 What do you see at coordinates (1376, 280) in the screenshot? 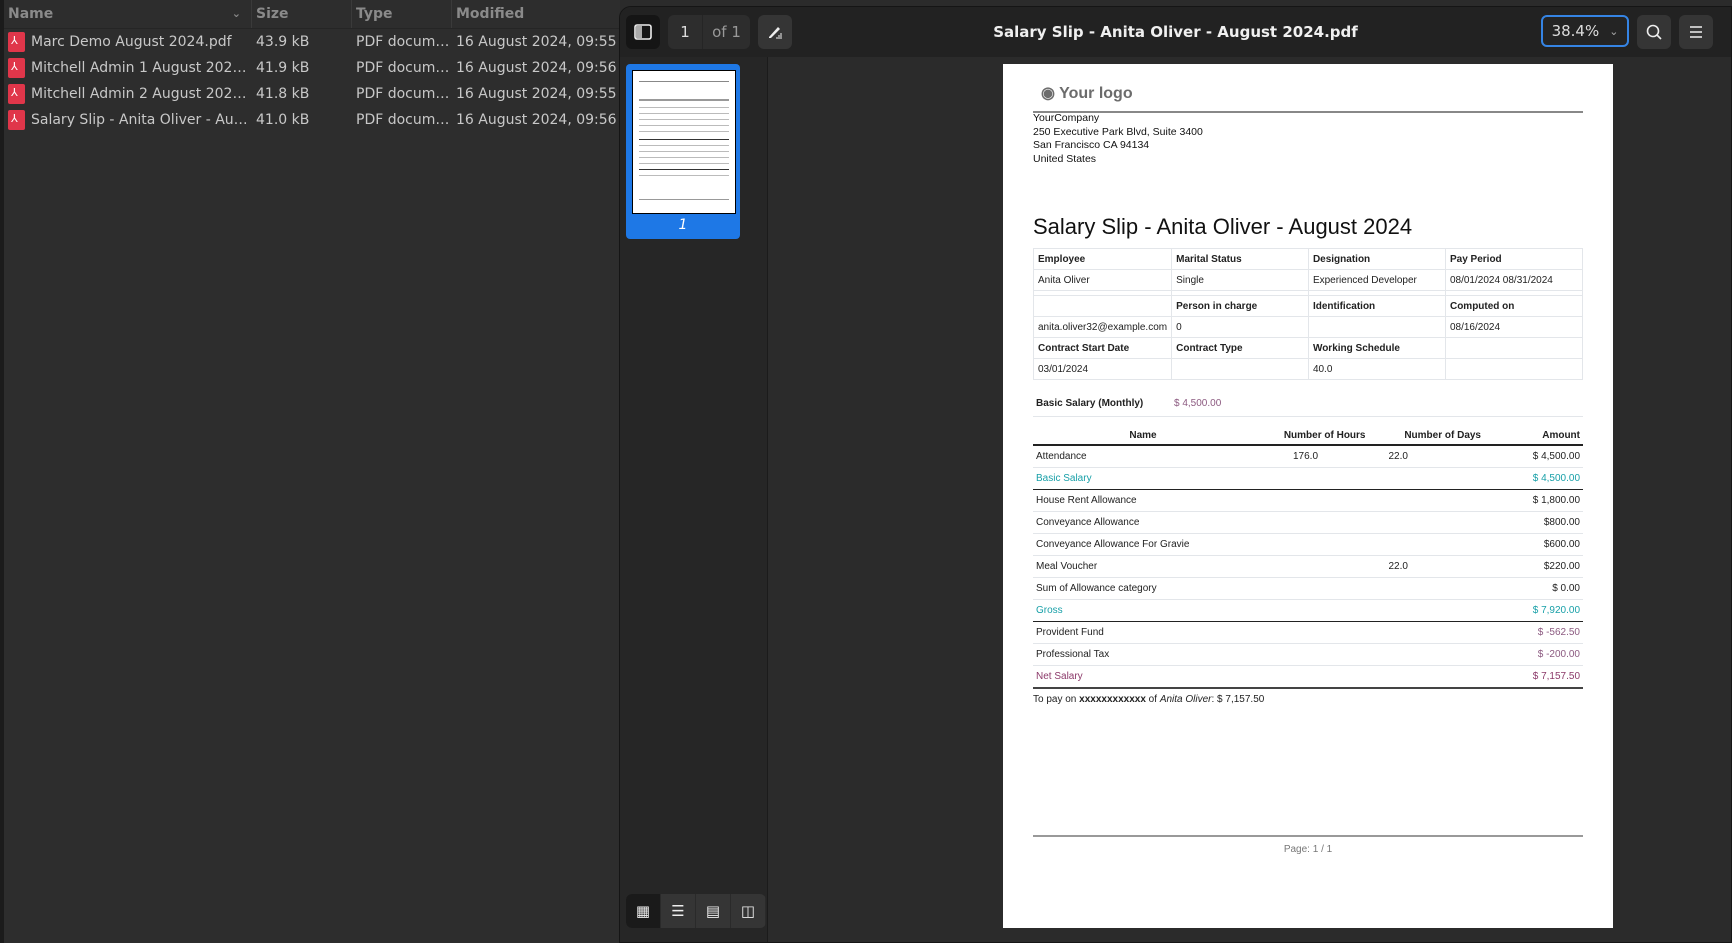
I see `info-value: Experienced Developer` at bounding box center [1376, 280].